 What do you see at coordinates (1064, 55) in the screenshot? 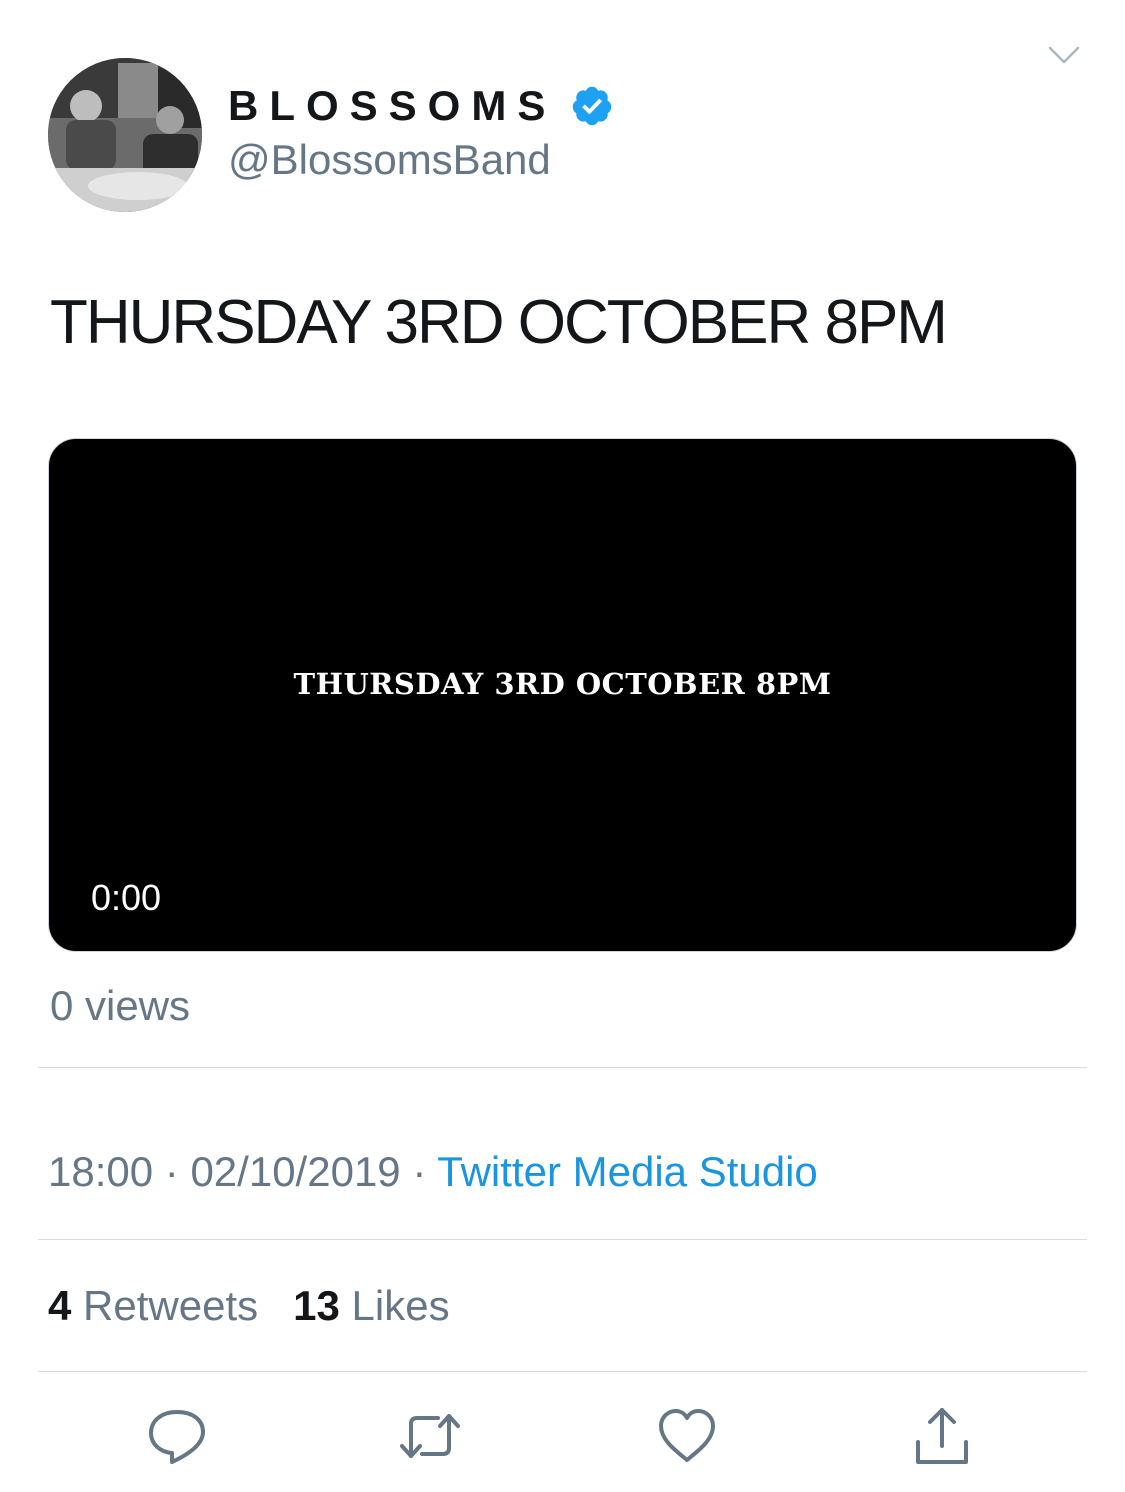
I see `chevron-down-icon` at bounding box center [1064, 55].